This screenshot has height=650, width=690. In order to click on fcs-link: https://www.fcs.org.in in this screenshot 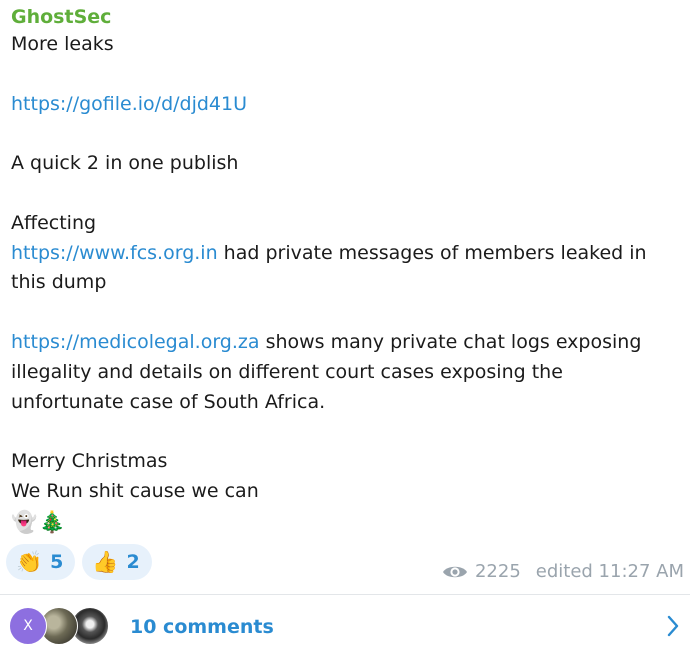, I will do `click(114, 253)`.